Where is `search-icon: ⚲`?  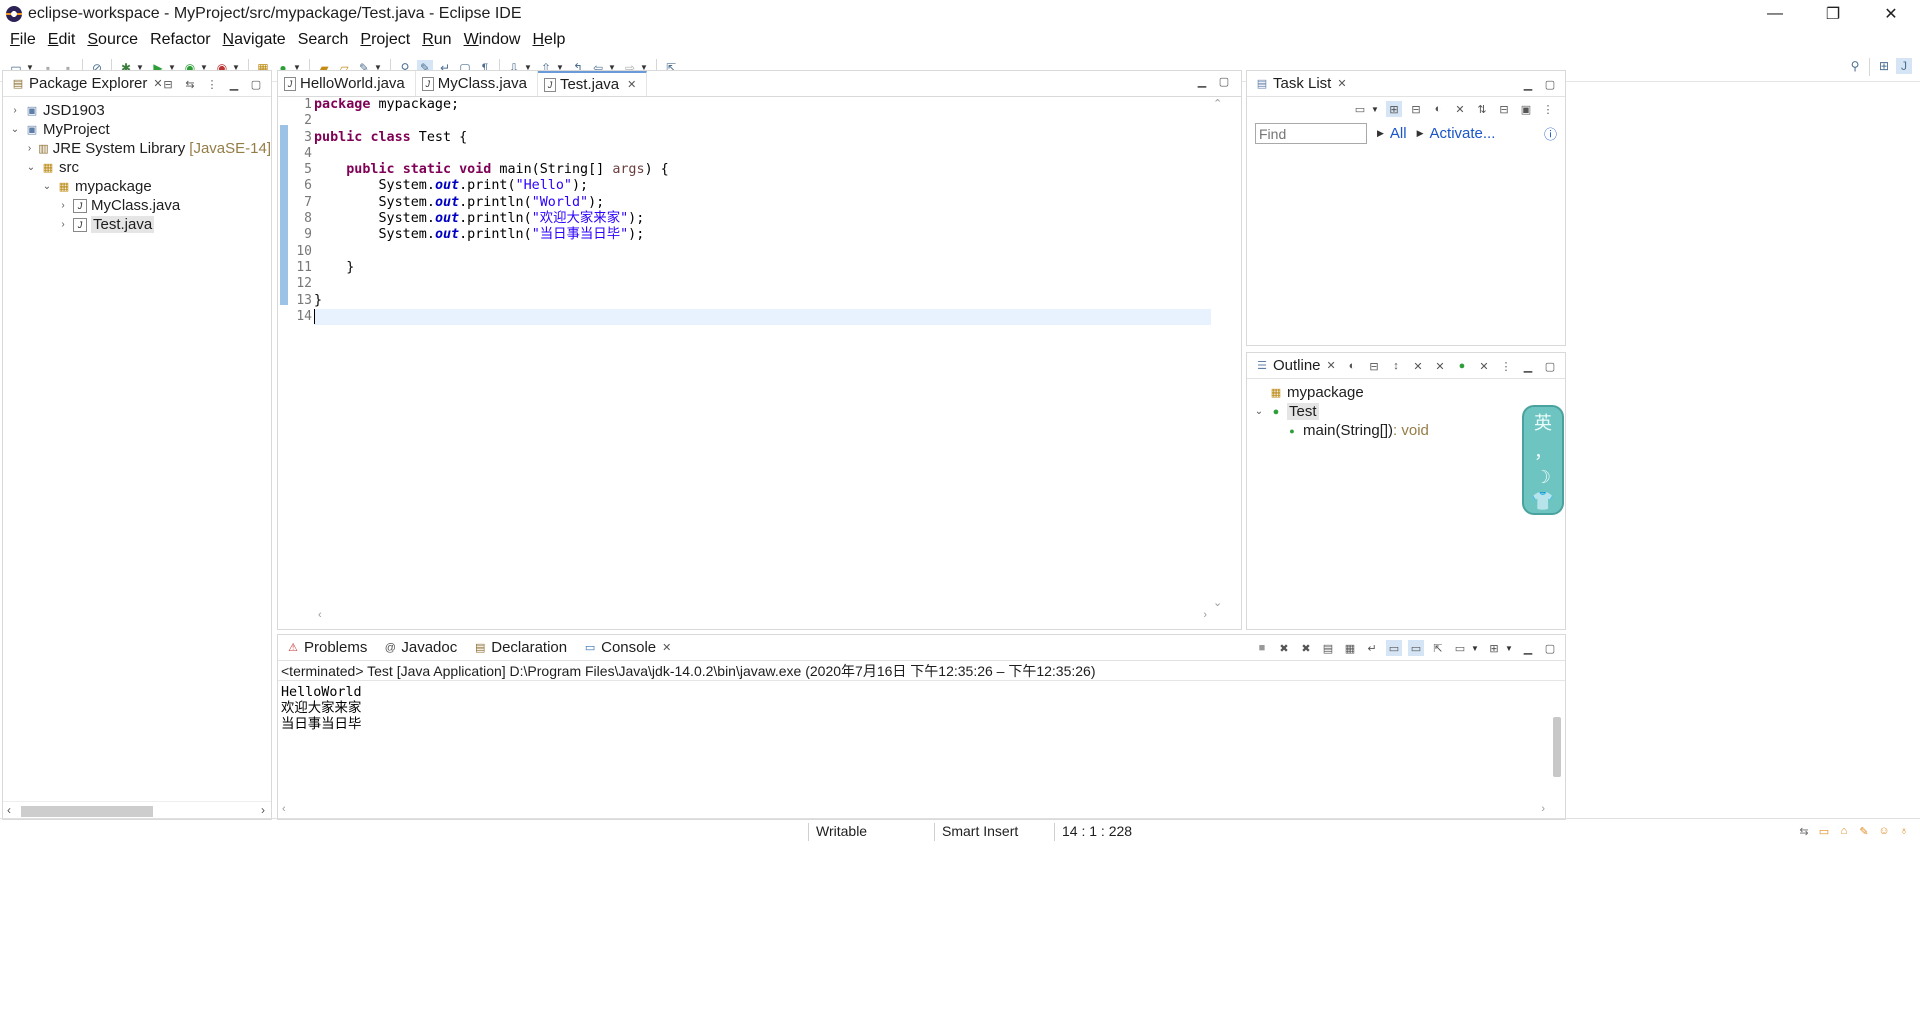 search-icon: ⚲ is located at coordinates (1855, 66).